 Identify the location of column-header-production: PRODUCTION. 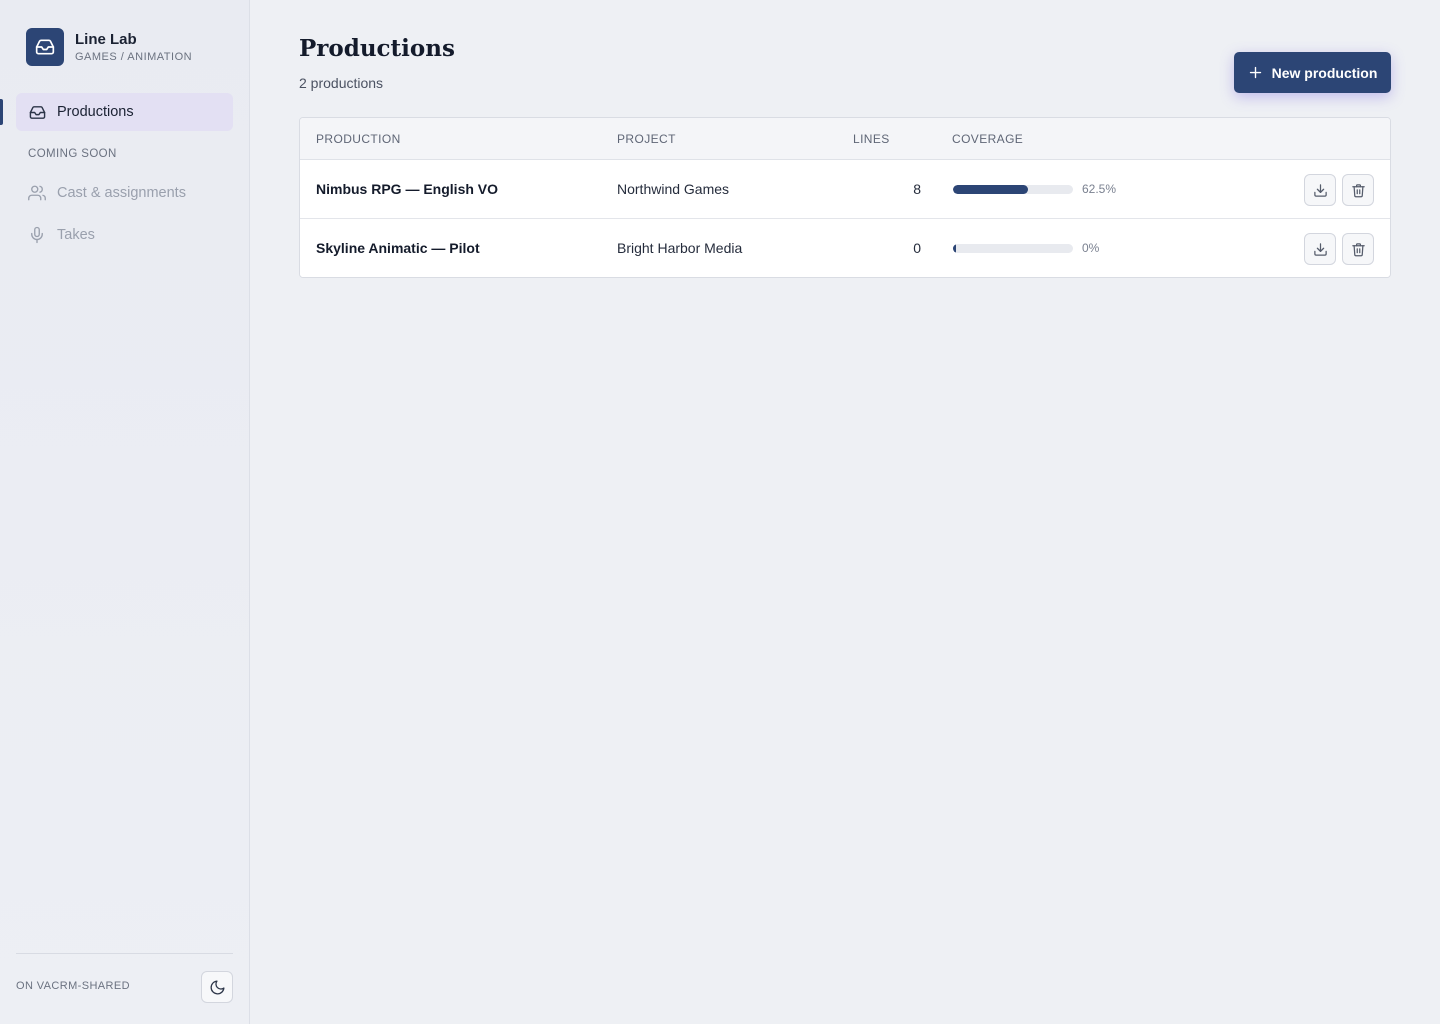
(358, 139).